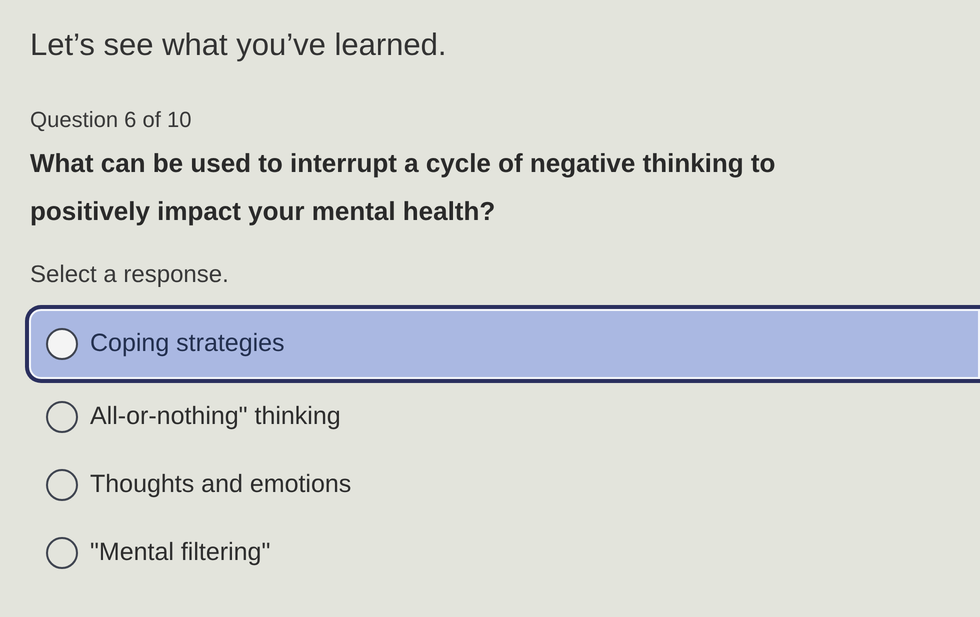 This screenshot has width=980, height=617. What do you see at coordinates (130, 275) in the screenshot?
I see `instruction-text: Select a response.` at bounding box center [130, 275].